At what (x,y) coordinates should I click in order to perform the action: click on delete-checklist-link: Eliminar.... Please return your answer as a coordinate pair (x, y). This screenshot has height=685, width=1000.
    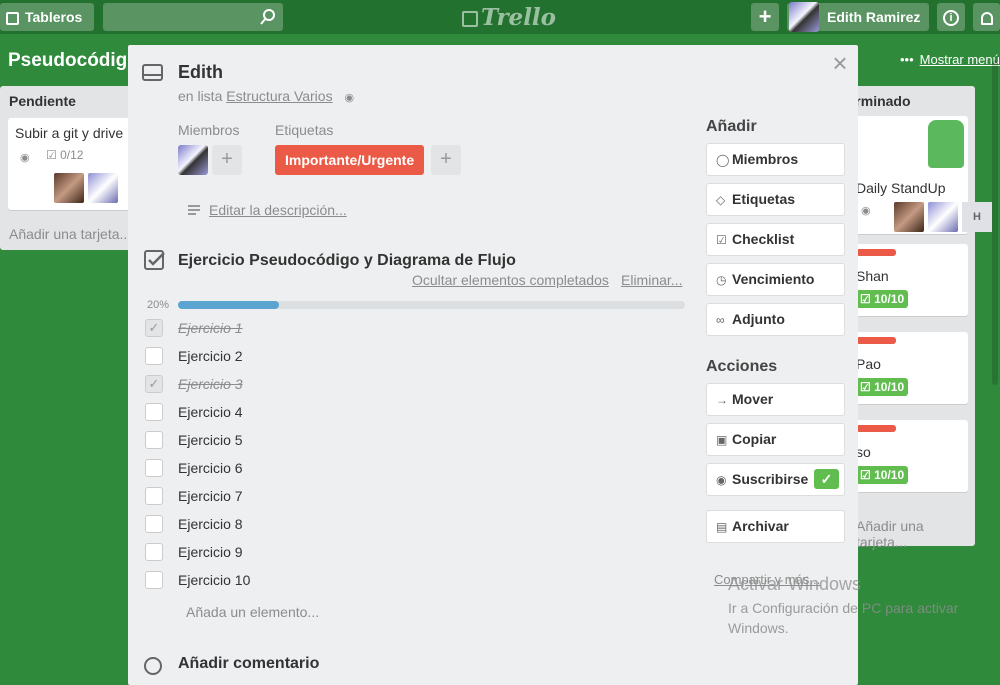
    Looking at the image, I should click on (651, 280).